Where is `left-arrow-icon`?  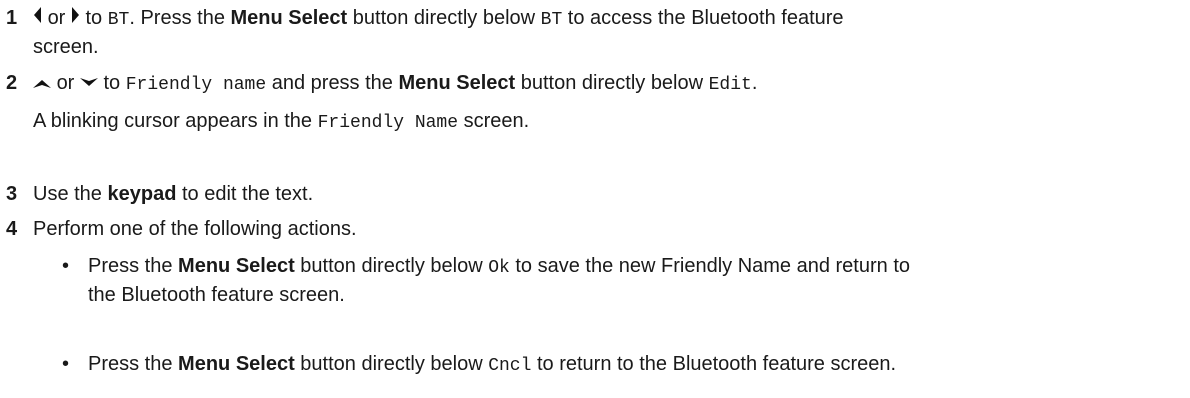 left-arrow-icon is located at coordinates (37, 17).